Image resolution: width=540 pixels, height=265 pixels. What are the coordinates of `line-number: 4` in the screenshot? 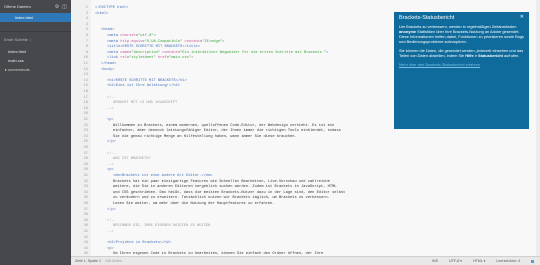 It's located at (86, 24).